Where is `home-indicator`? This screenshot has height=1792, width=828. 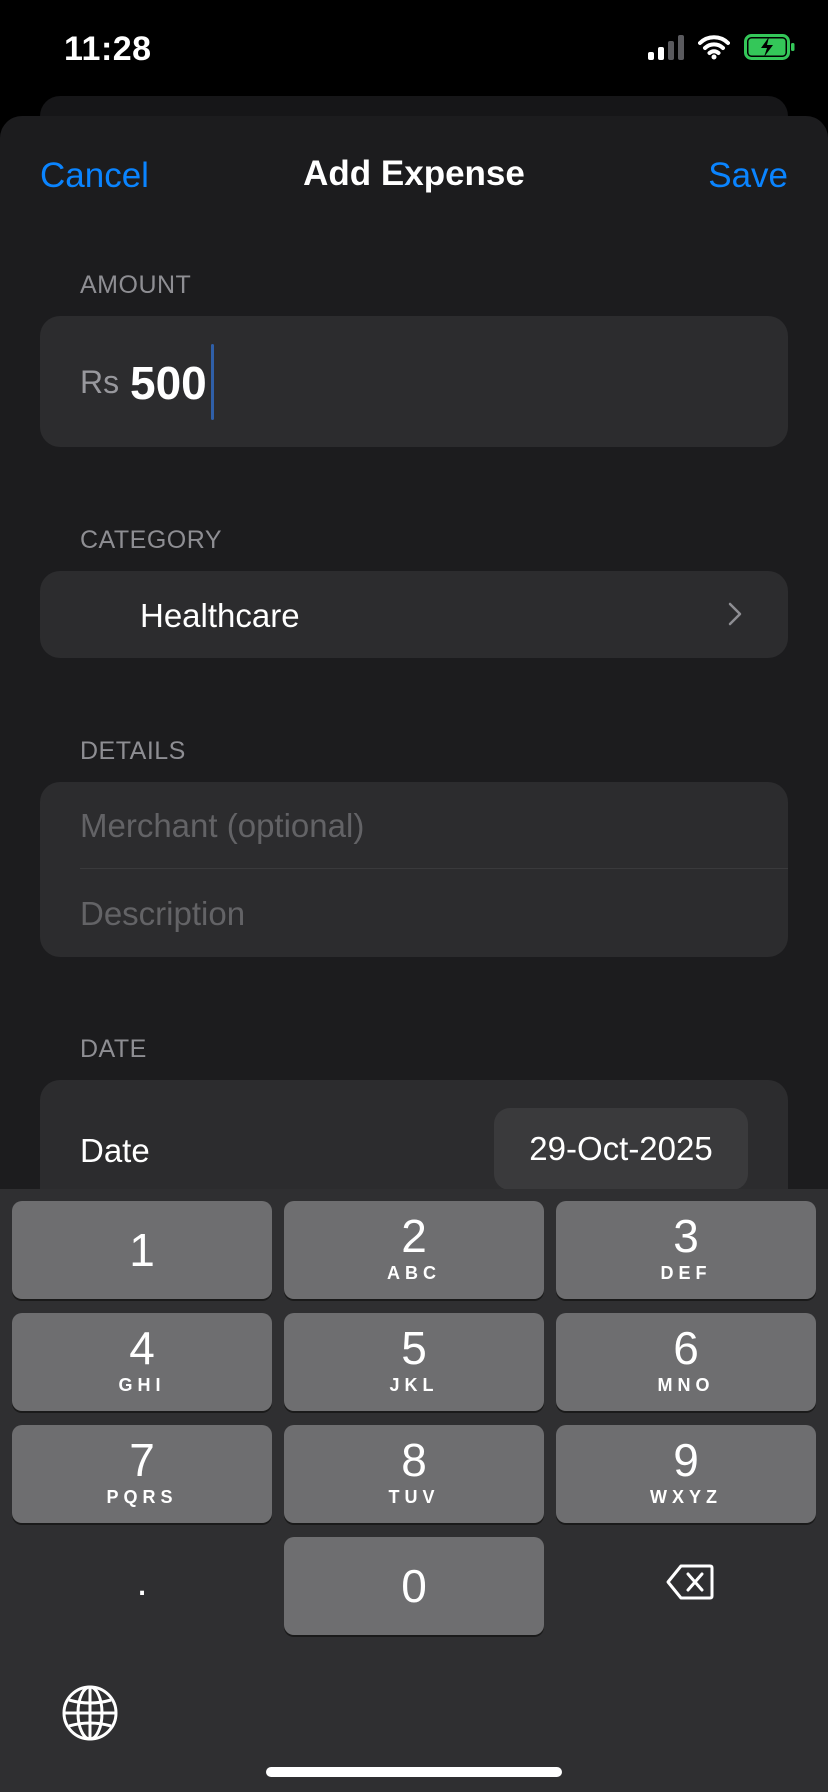 home-indicator is located at coordinates (414, 1772).